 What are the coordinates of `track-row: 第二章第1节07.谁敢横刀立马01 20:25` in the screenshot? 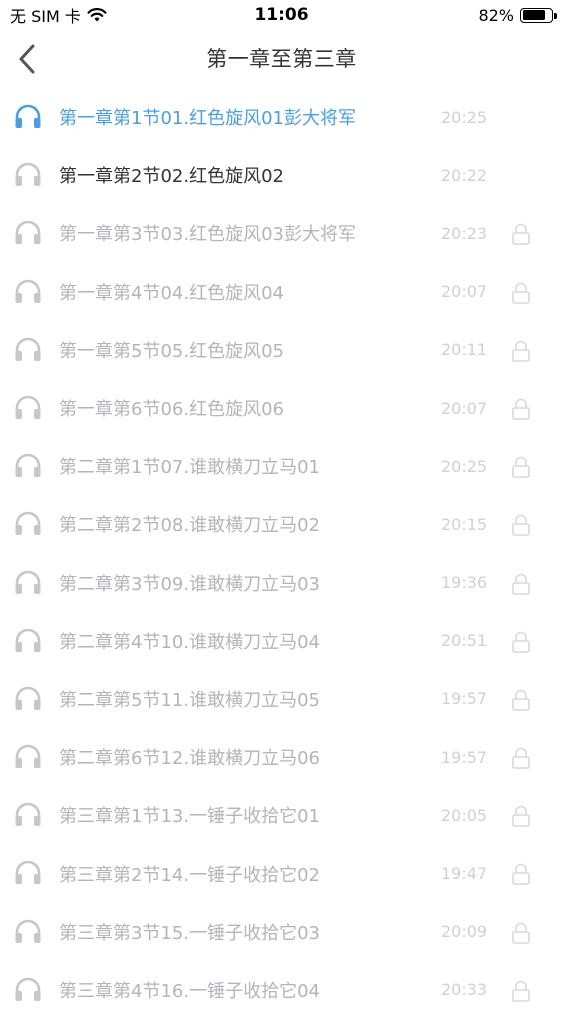 It's located at (281, 466).